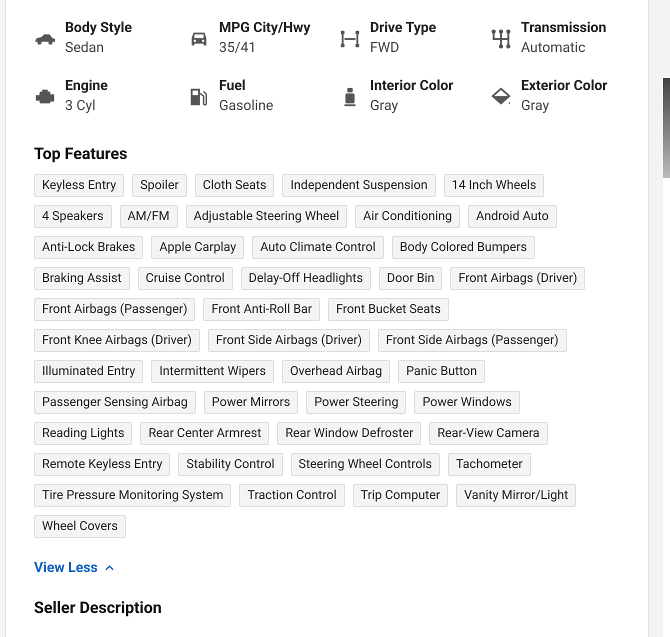  Describe the element at coordinates (205, 433) in the screenshot. I see `feature-tag: Rear Center Armrest` at that location.